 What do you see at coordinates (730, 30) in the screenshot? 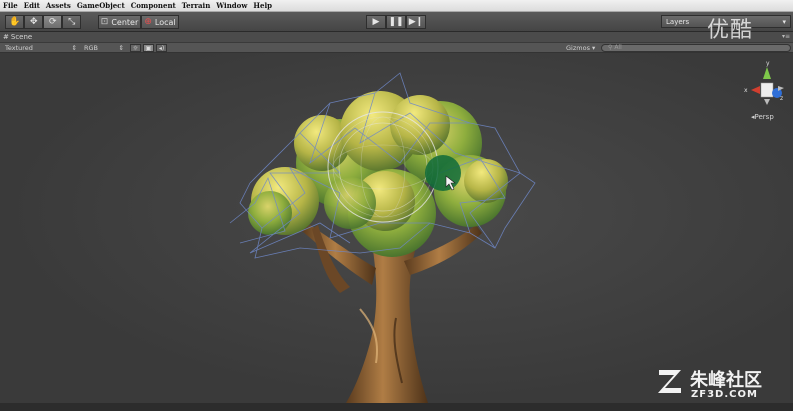
I see `youku-watermark: 优酷` at bounding box center [730, 30].